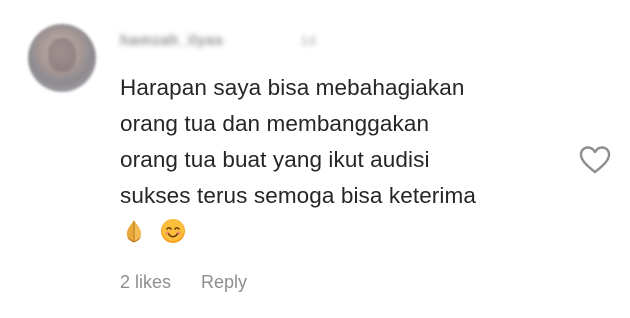 The image size is (630, 318). Describe the element at coordinates (298, 195) in the screenshot. I see `comment-line: sukses terus semoga bisa keterima` at that location.